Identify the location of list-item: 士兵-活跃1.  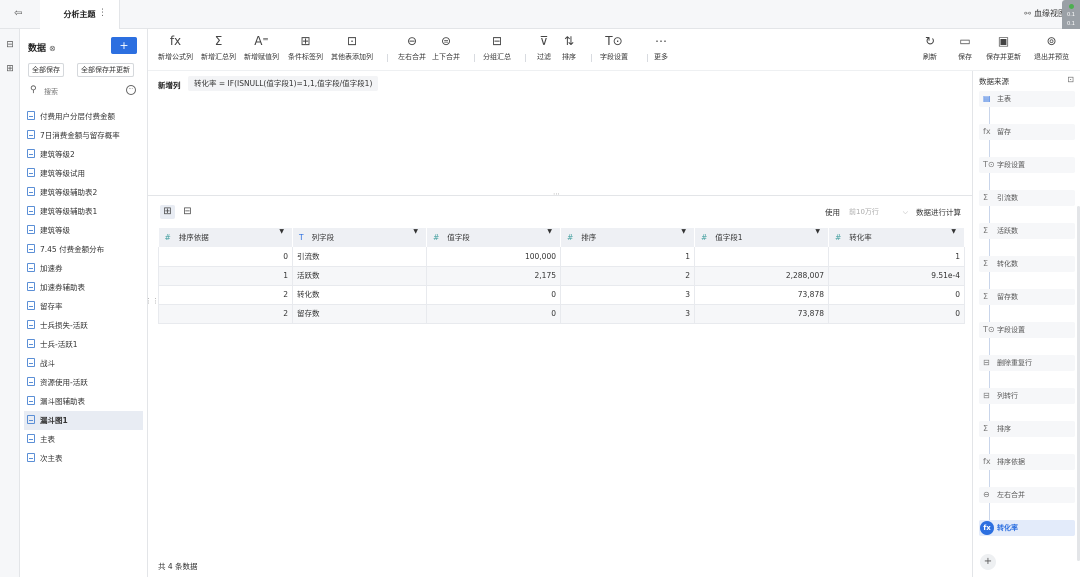
(83, 344).